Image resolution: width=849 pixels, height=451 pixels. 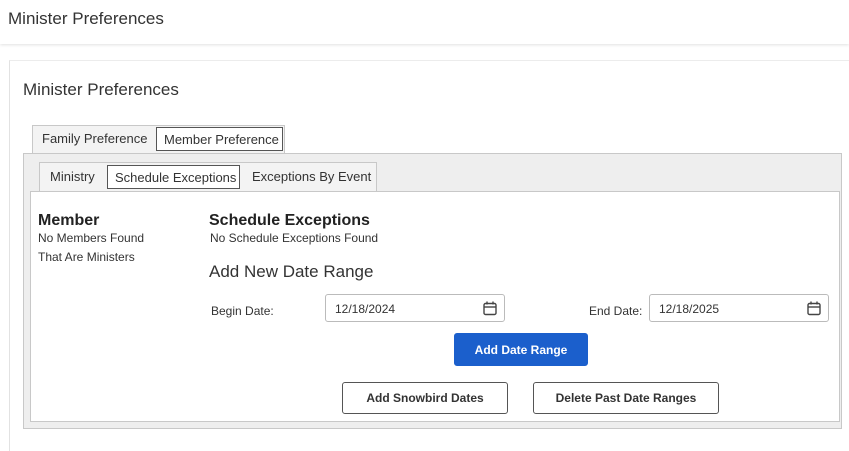 I want to click on header-title: Minister Preferences, so click(x=86, y=18).